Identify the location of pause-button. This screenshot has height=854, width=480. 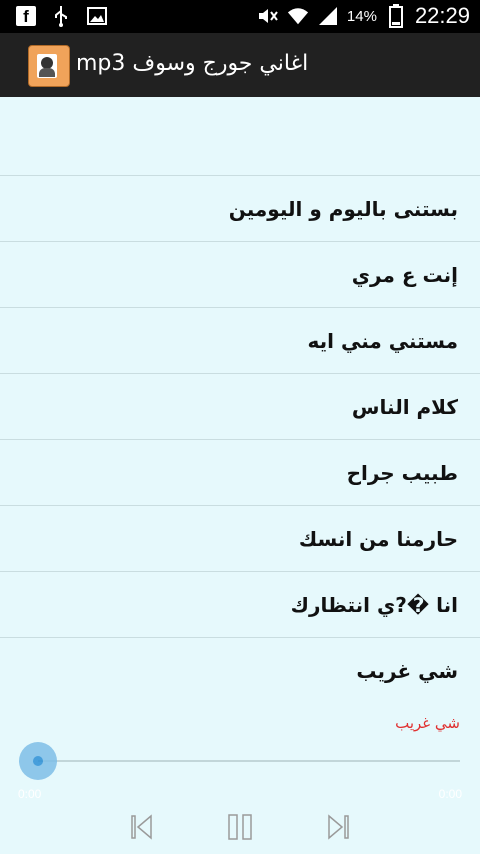
(240, 827).